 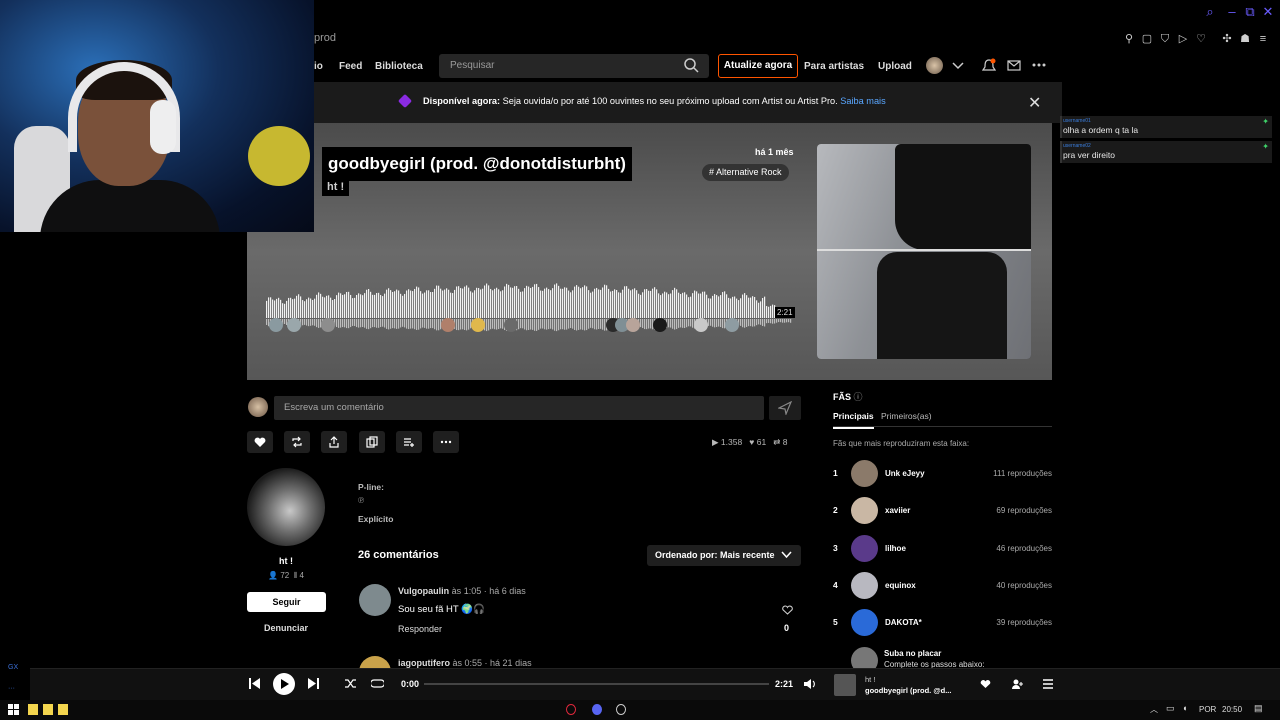 I want to click on comment-timestamp: 1:05, so click(x=473, y=591).